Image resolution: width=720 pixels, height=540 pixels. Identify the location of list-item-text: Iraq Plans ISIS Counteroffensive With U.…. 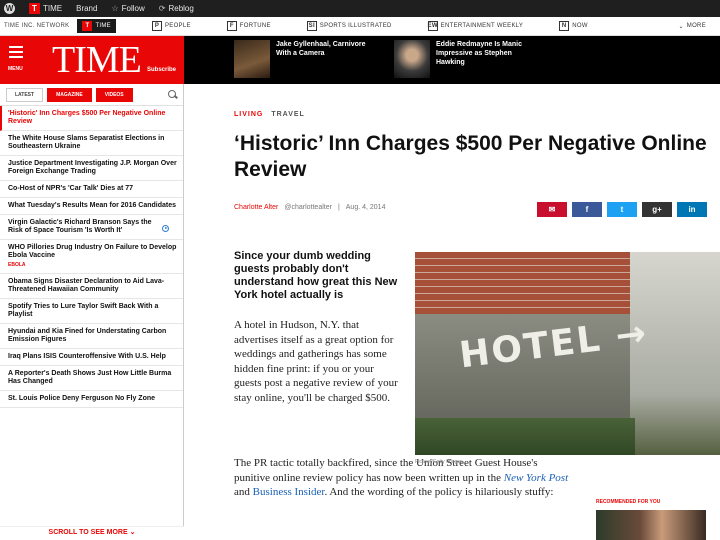
(87, 356).